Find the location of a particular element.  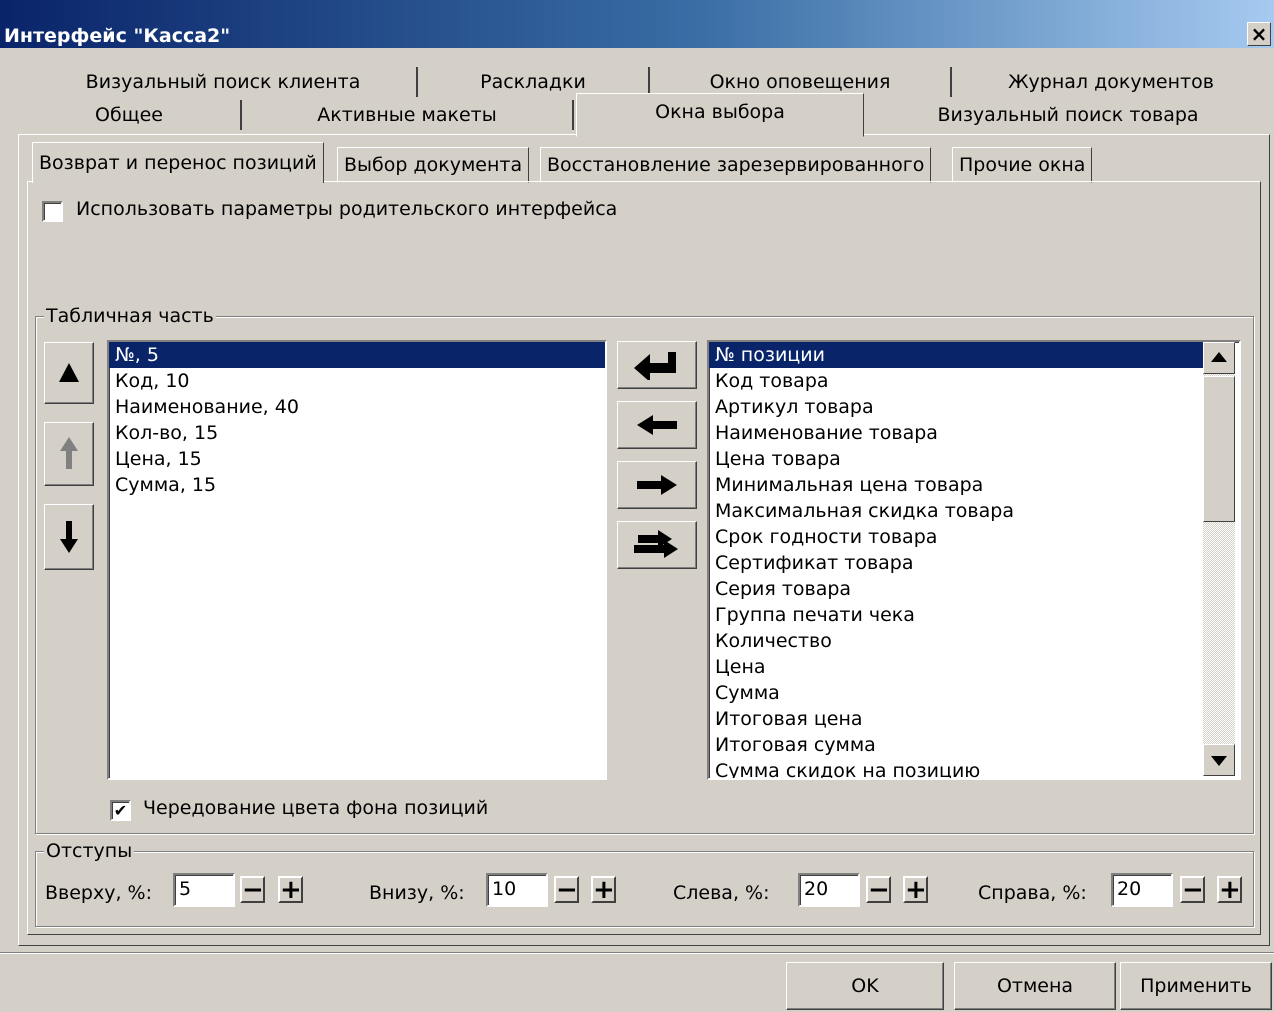

margin-left-plus-button: + is located at coordinates (915, 889).